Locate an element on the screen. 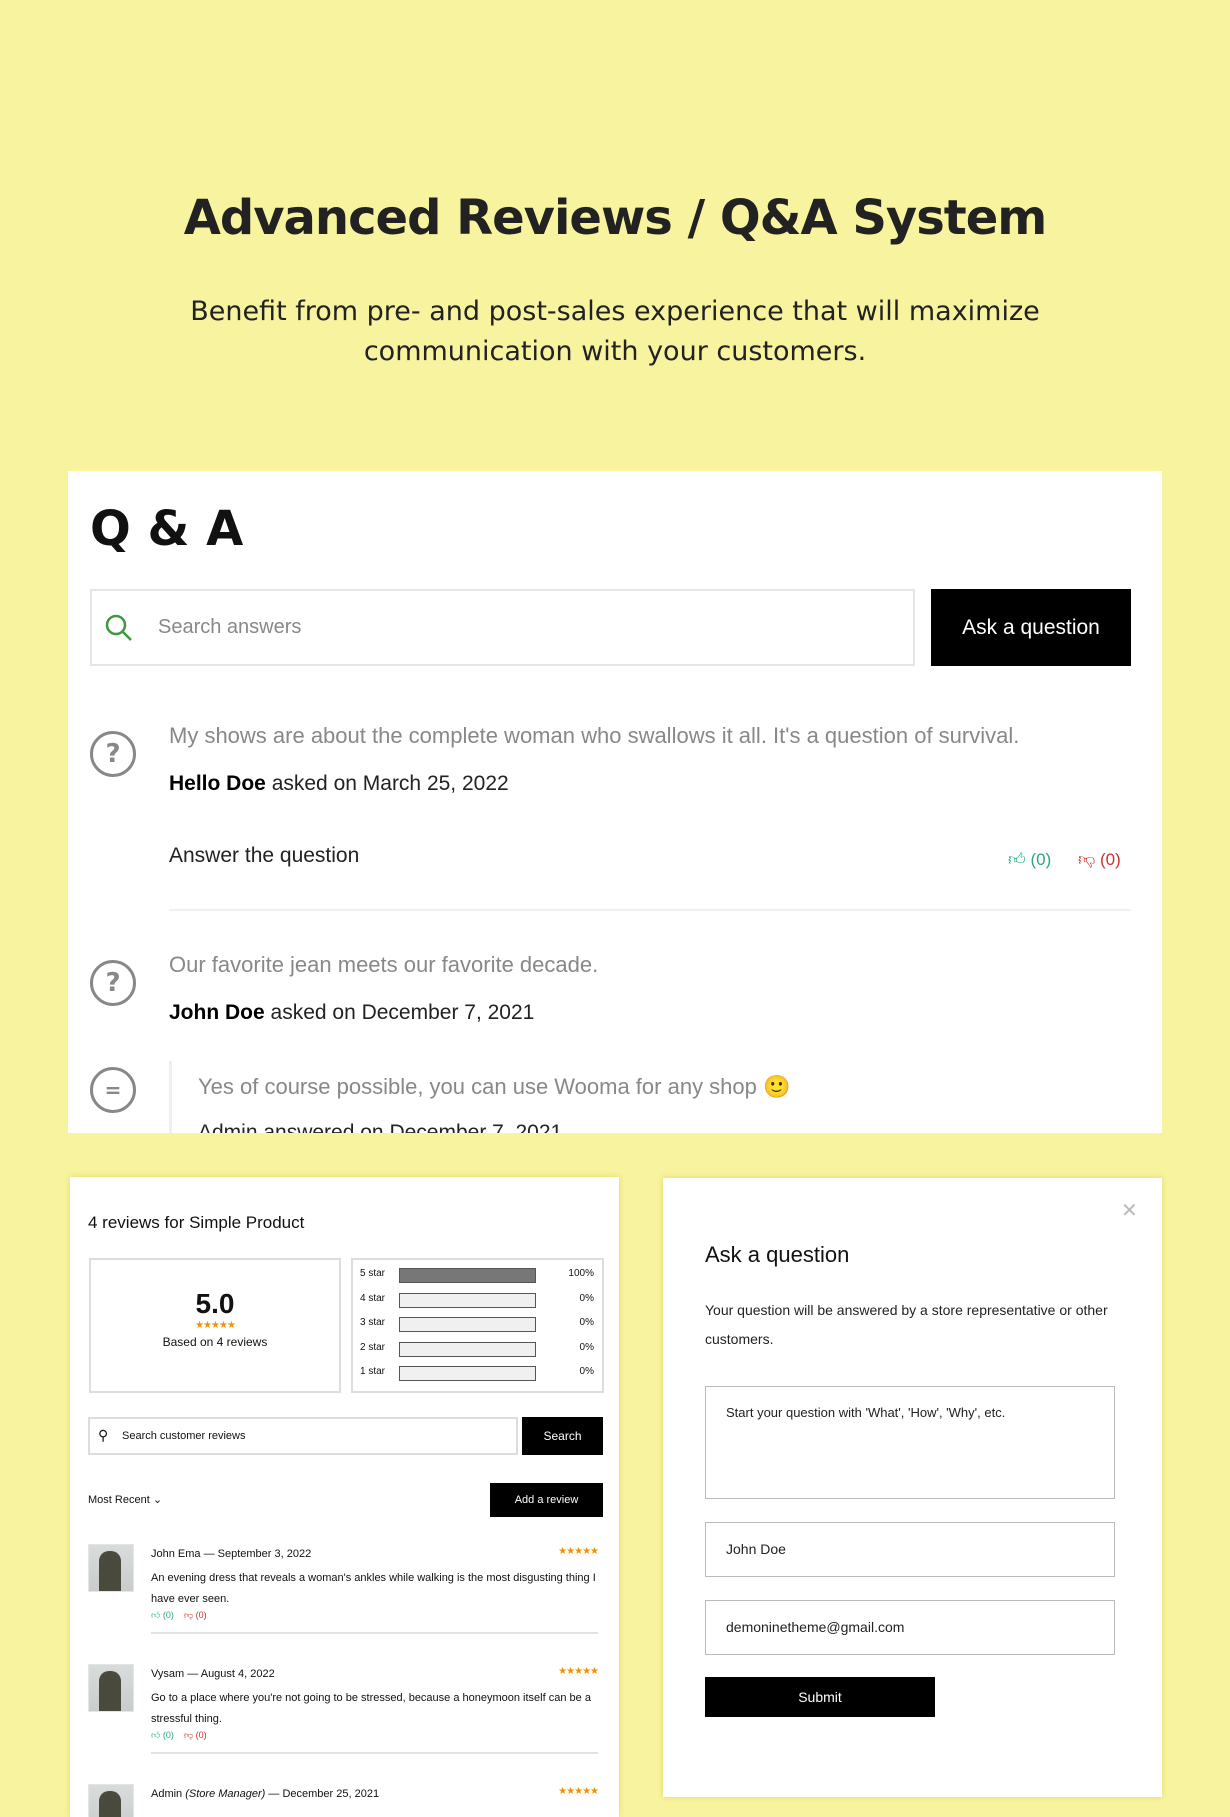 The image size is (1230, 1817). question-meta: John Doe asked on December 7, 2021 is located at coordinates (351, 1013).